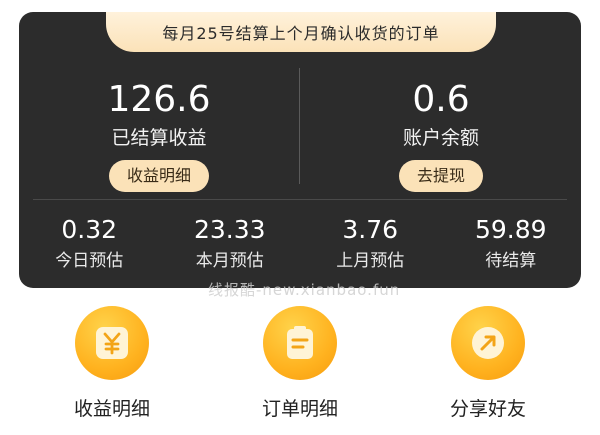 This screenshot has height=435, width=600. I want to click on settled-earnings-label: 已结算收益, so click(159, 138).